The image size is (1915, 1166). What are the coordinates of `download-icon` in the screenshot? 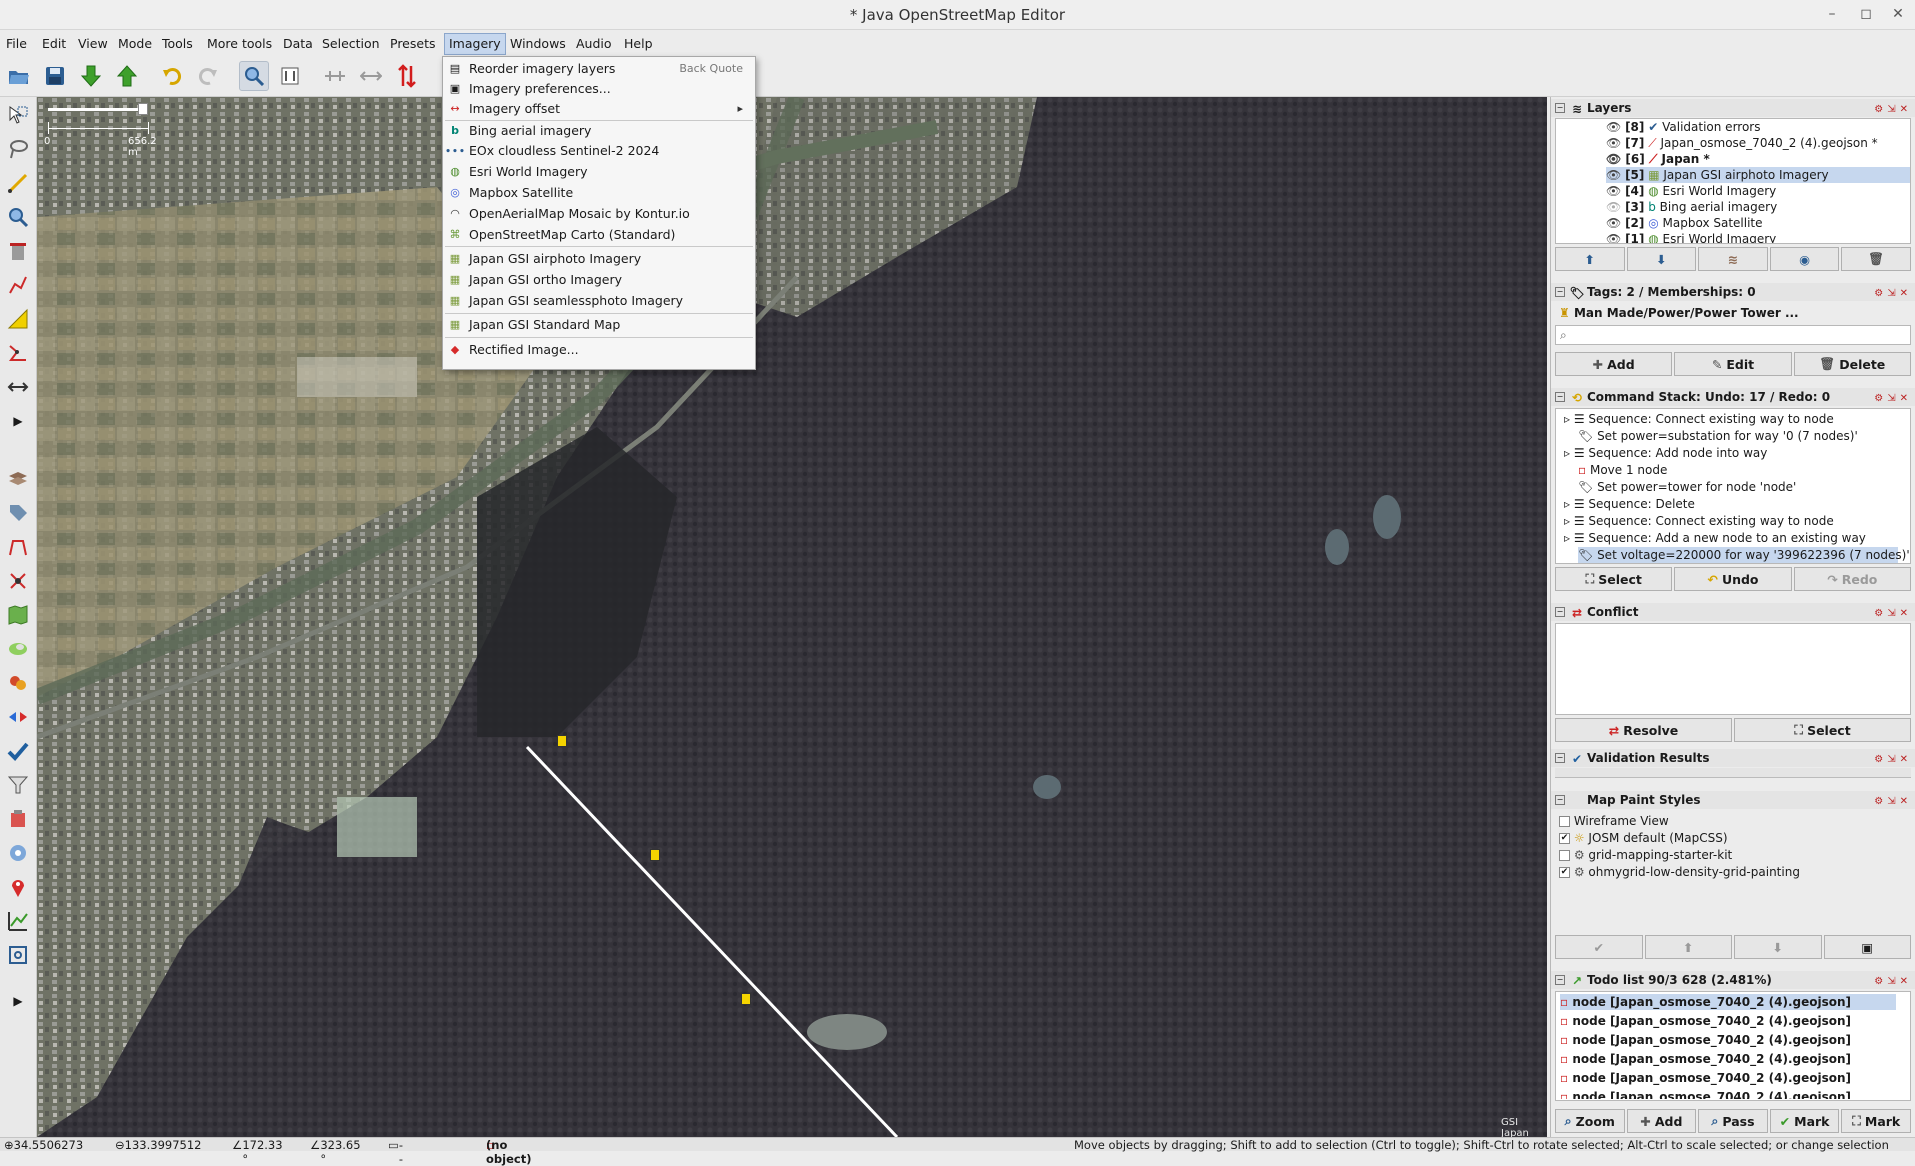 It's located at (91, 76).